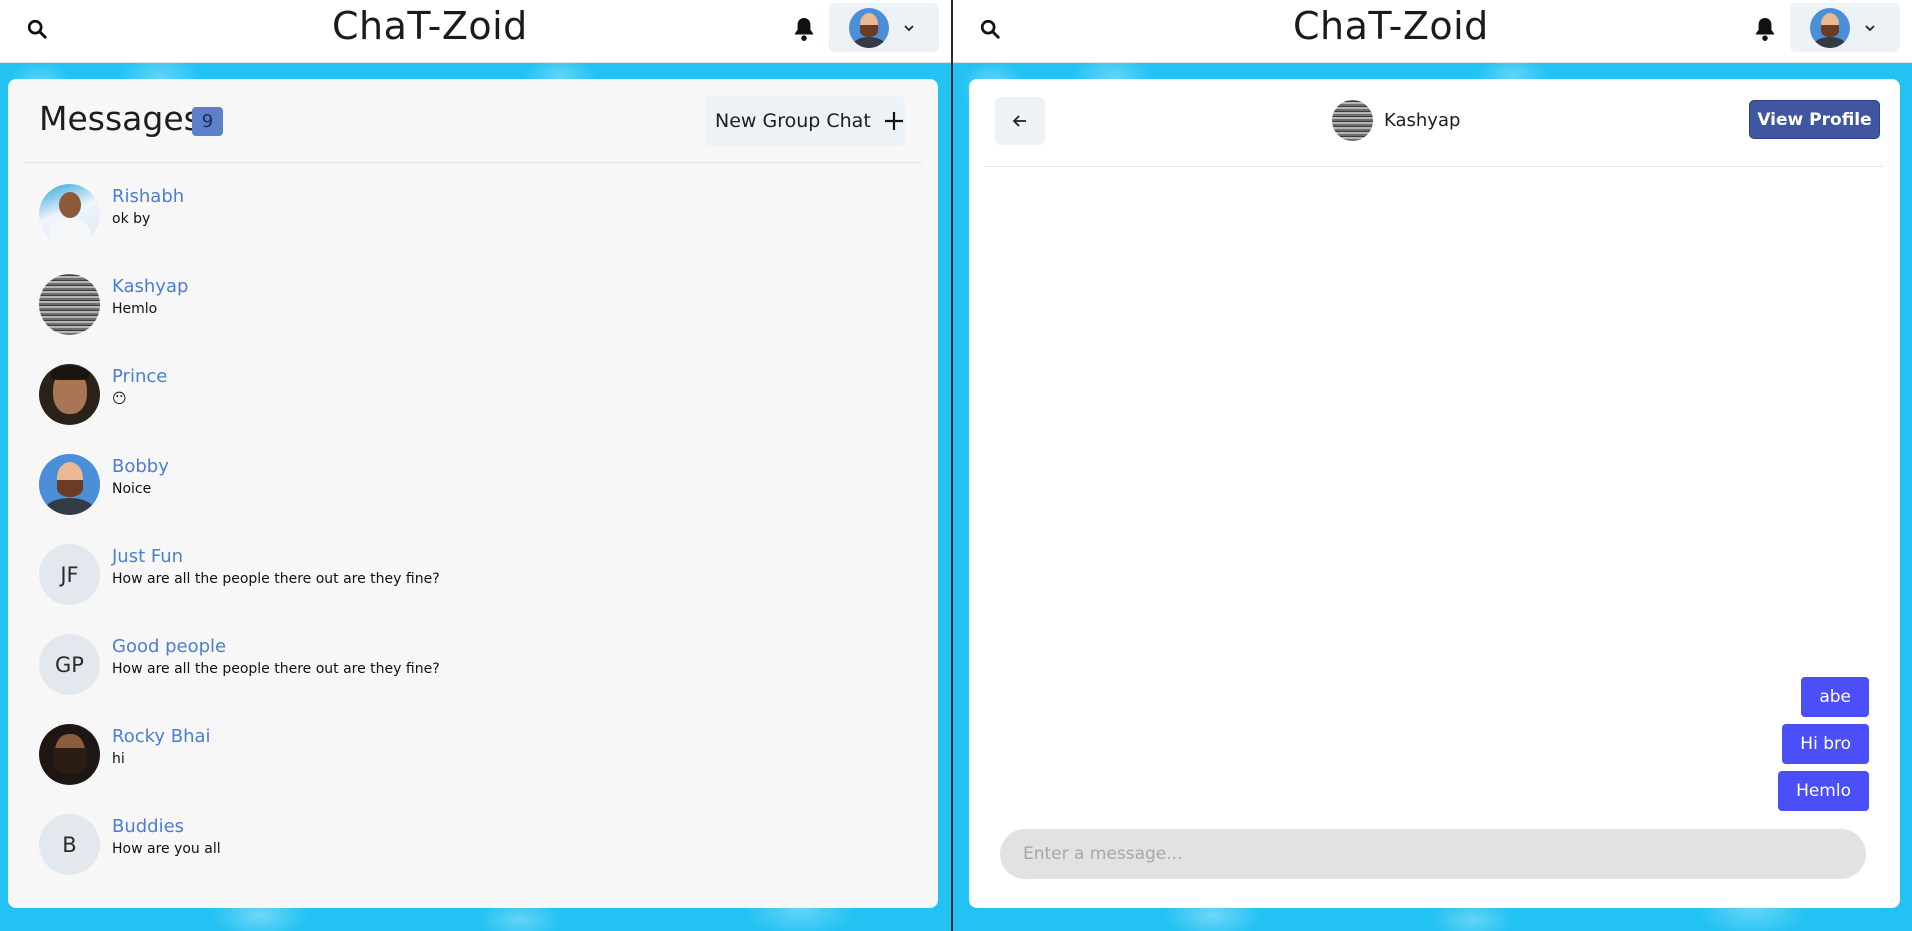 The image size is (1912, 931). What do you see at coordinates (1433, 854) in the screenshot?
I see `message-input` at bounding box center [1433, 854].